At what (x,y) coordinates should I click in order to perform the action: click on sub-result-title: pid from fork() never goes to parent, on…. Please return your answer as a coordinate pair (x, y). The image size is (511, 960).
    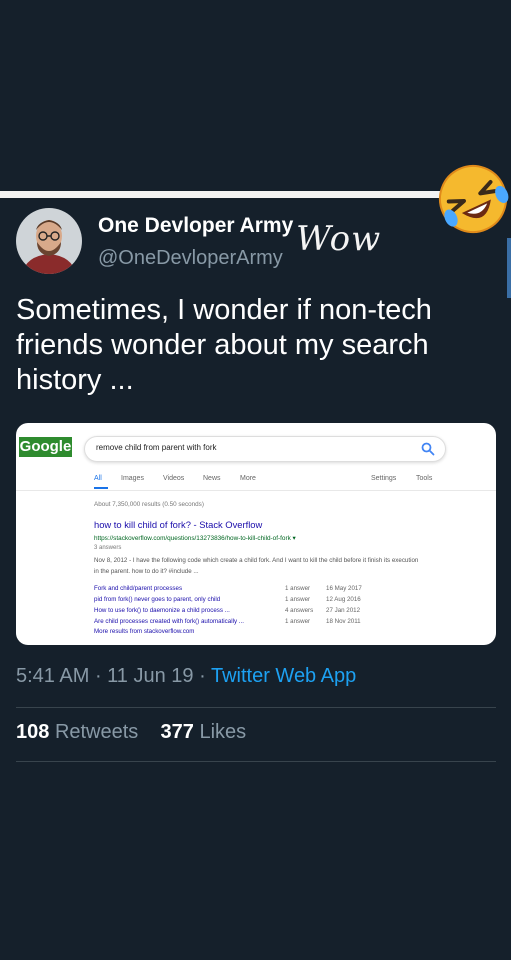
    Looking at the image, I should click on (157, 599).